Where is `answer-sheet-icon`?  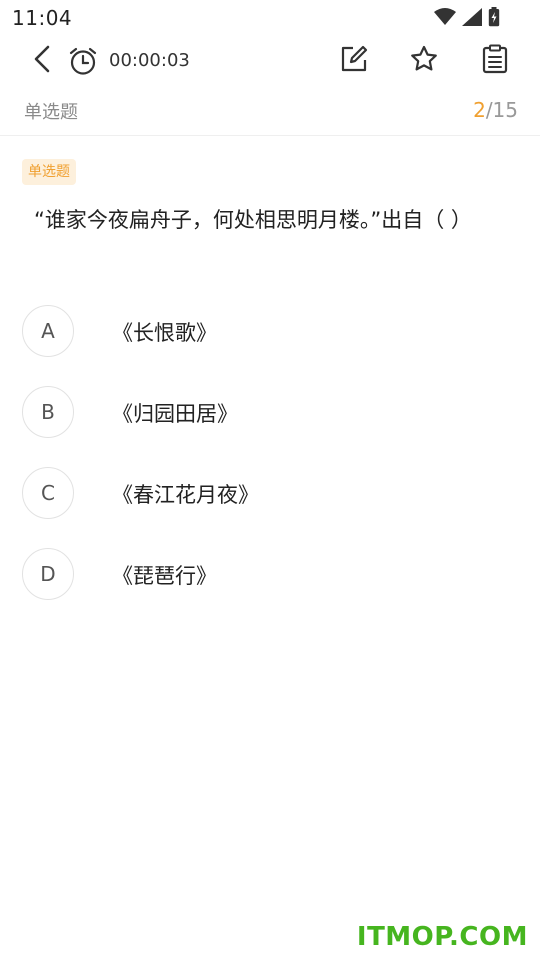
answer-sheet-icon is located at coordinates (495, 61).